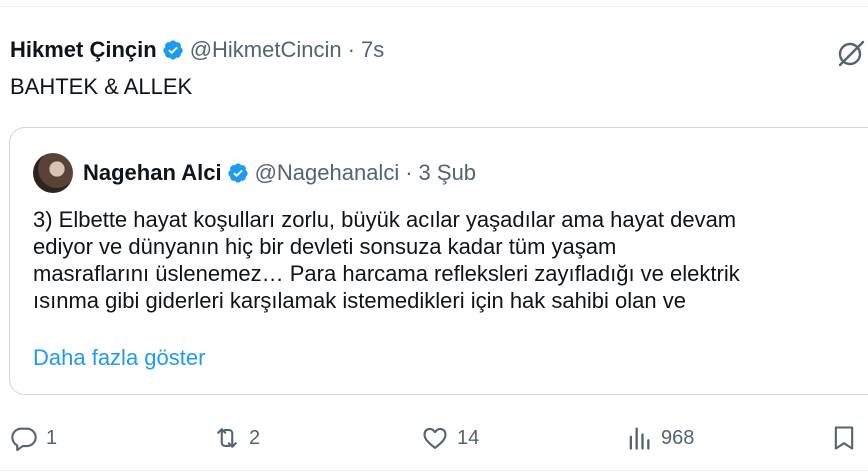 Image resolution: width=868 pixels, height=475 pixels. What do you see at coordinates (851, 53) in the screenshot?
I see `grok-icon` at bounding box center [851, 53].